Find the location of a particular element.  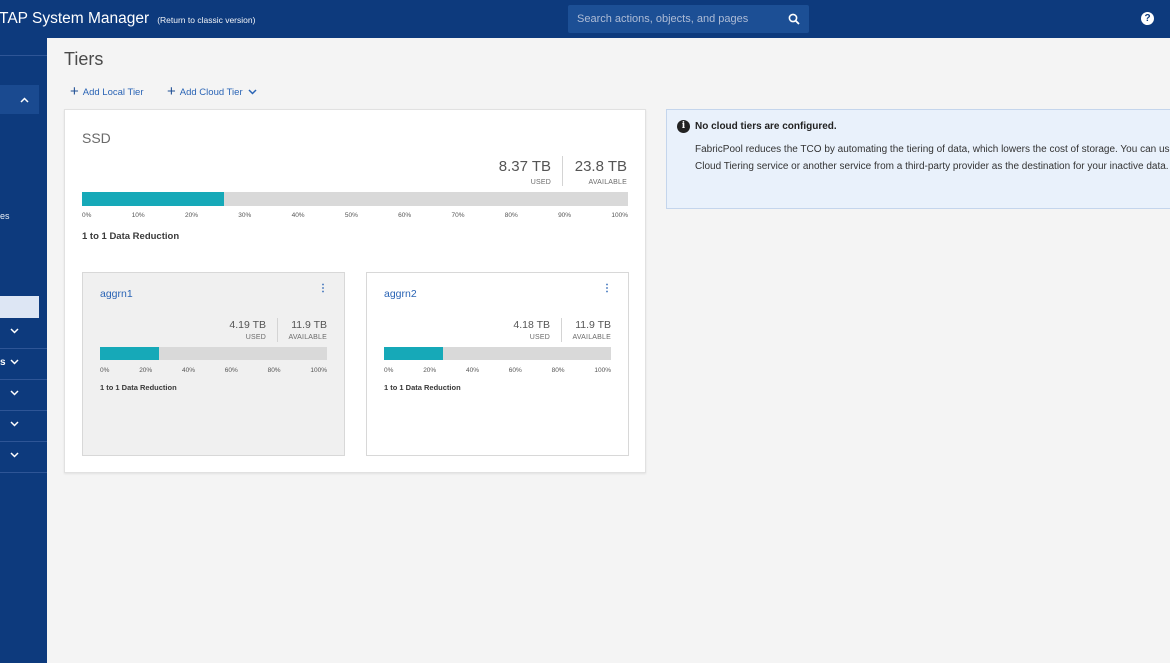

tick-label: 50% is located at coordinates (351, 215).